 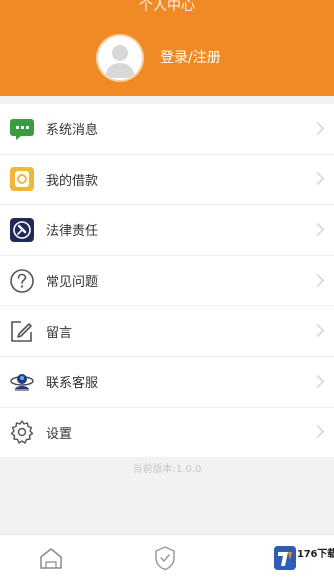 I want to click on avatar, so click(x=120, y=58).